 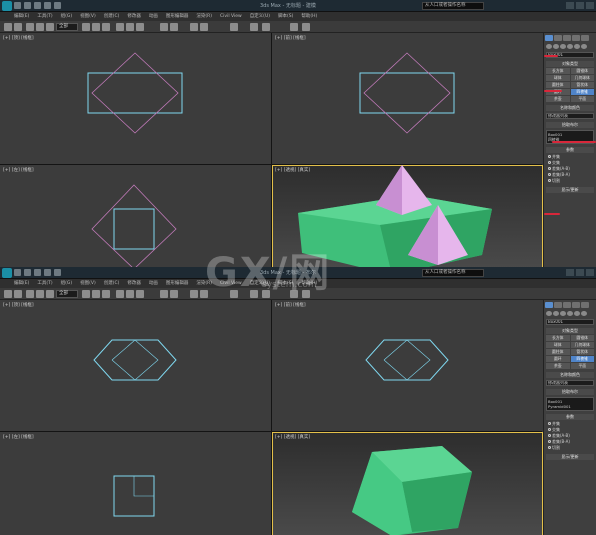 What do you see at coordinates (570, 108) in the screenshot?
I see `name-color-header: 名称和颜色` at bounding box center [570, 108].